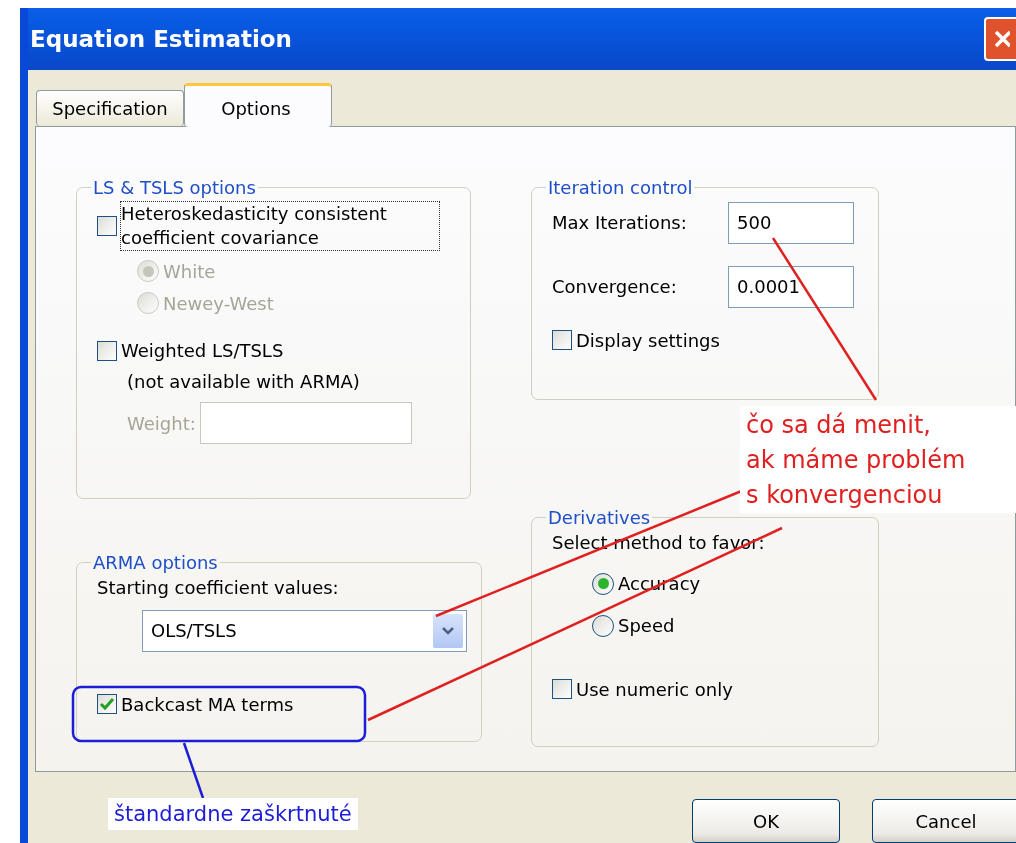  I want to click on annotation-text: štandardne zaškrtnuté, so click(233, 814).